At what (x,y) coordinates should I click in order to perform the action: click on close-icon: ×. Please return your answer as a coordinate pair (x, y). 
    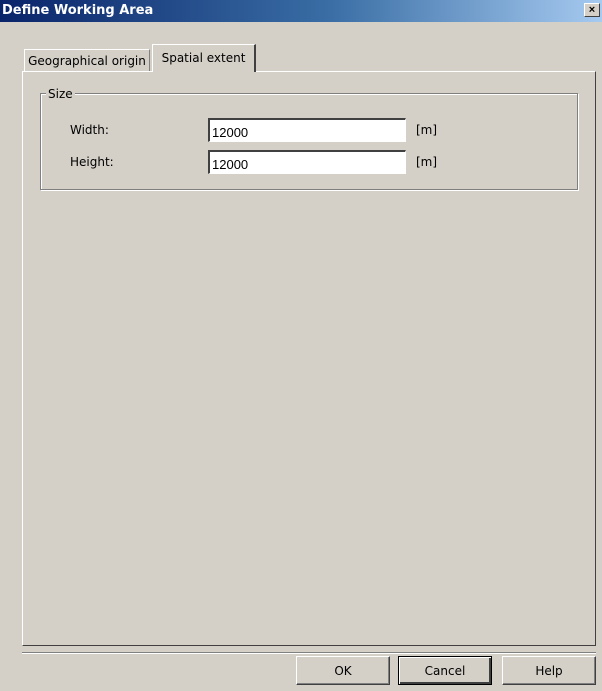
    Looking at the image, I should click on (592, 9).